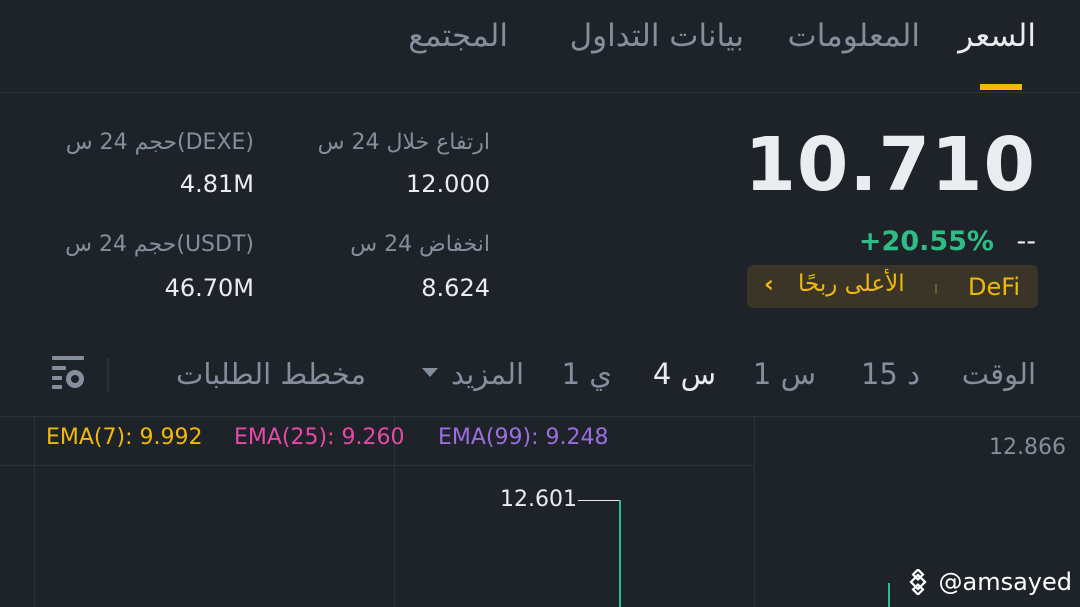 The image size is (1080, 607). I want to click on chart-top-border, so click(540, 416).